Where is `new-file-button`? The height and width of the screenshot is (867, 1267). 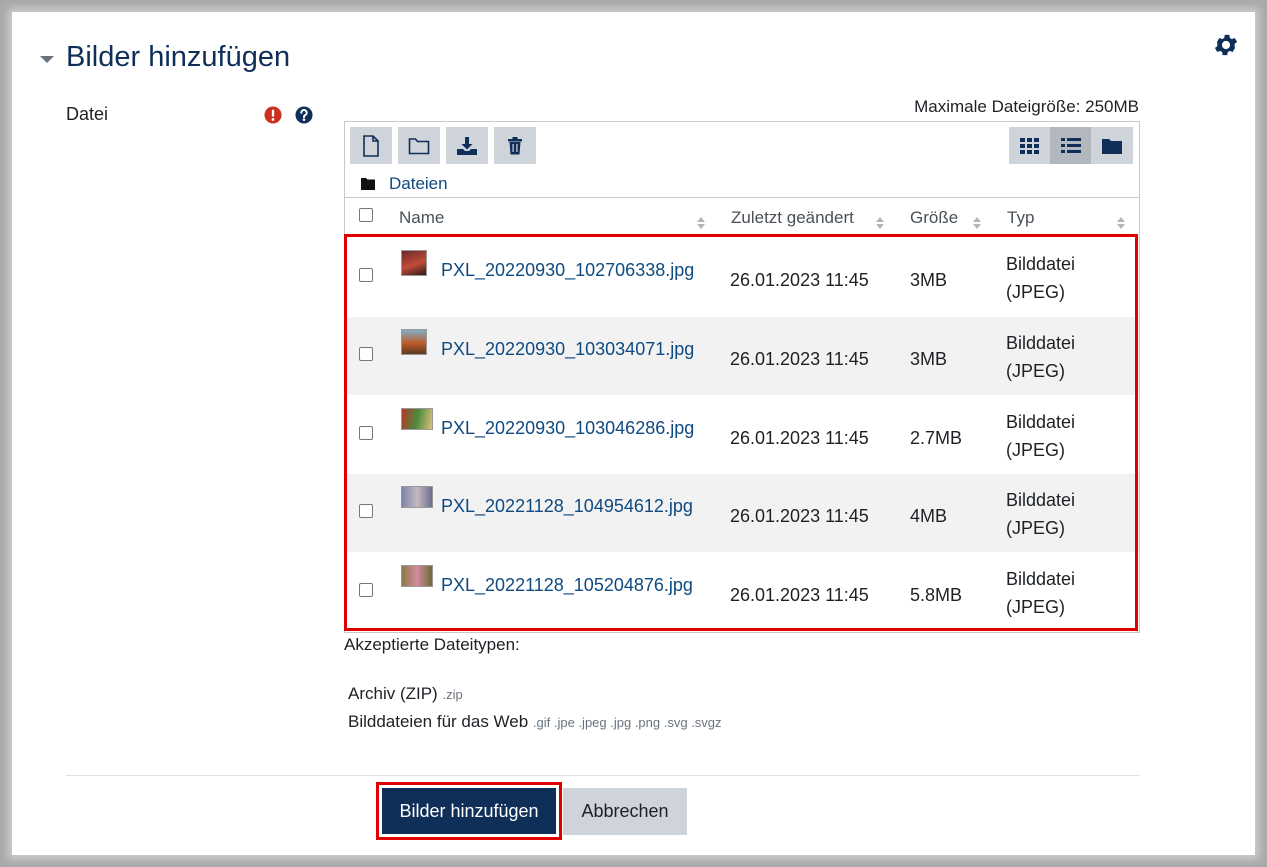
new-file-button is located at coordinates (371, 145).